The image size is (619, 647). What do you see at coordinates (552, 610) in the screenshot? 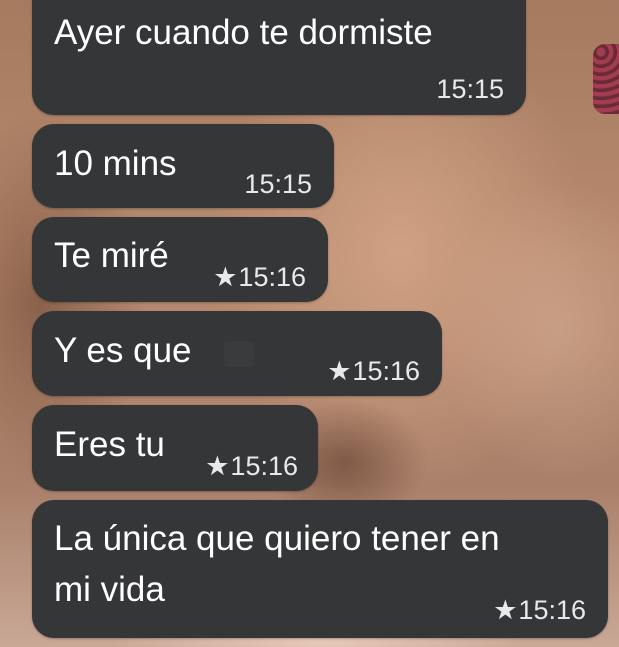
I see `message-time-value-6: 15:16` at bounding box center [552, 610].